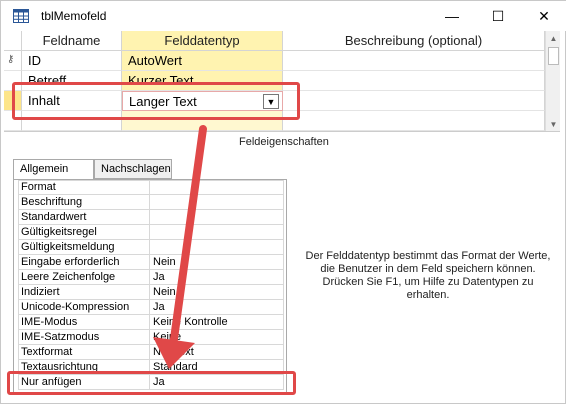  What do you see at coordinates (217, 352) in the screenshot?
I see `property-value: Nur Text` at bounding box center [217, 352].